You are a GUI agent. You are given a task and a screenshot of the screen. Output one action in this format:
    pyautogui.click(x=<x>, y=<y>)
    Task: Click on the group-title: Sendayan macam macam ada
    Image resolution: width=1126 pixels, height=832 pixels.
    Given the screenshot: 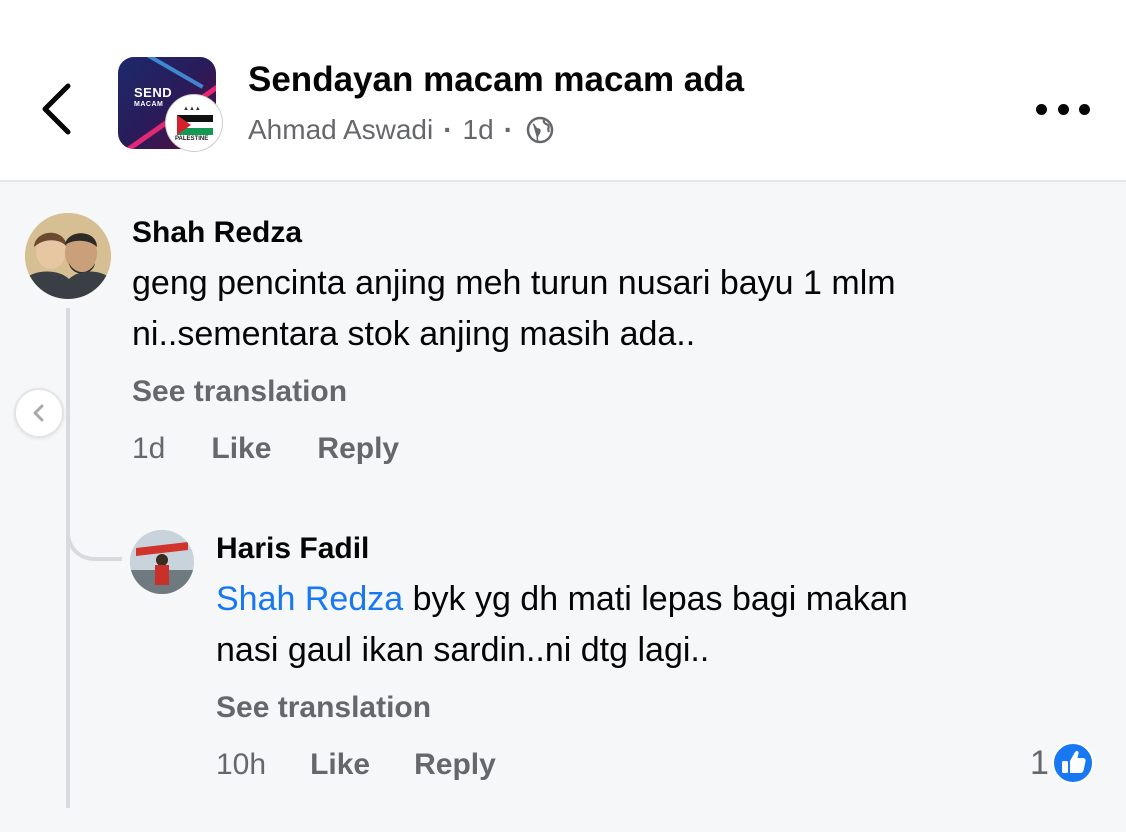 What is the action you would take?
    pyautogui.click(x=496, y=80)
    